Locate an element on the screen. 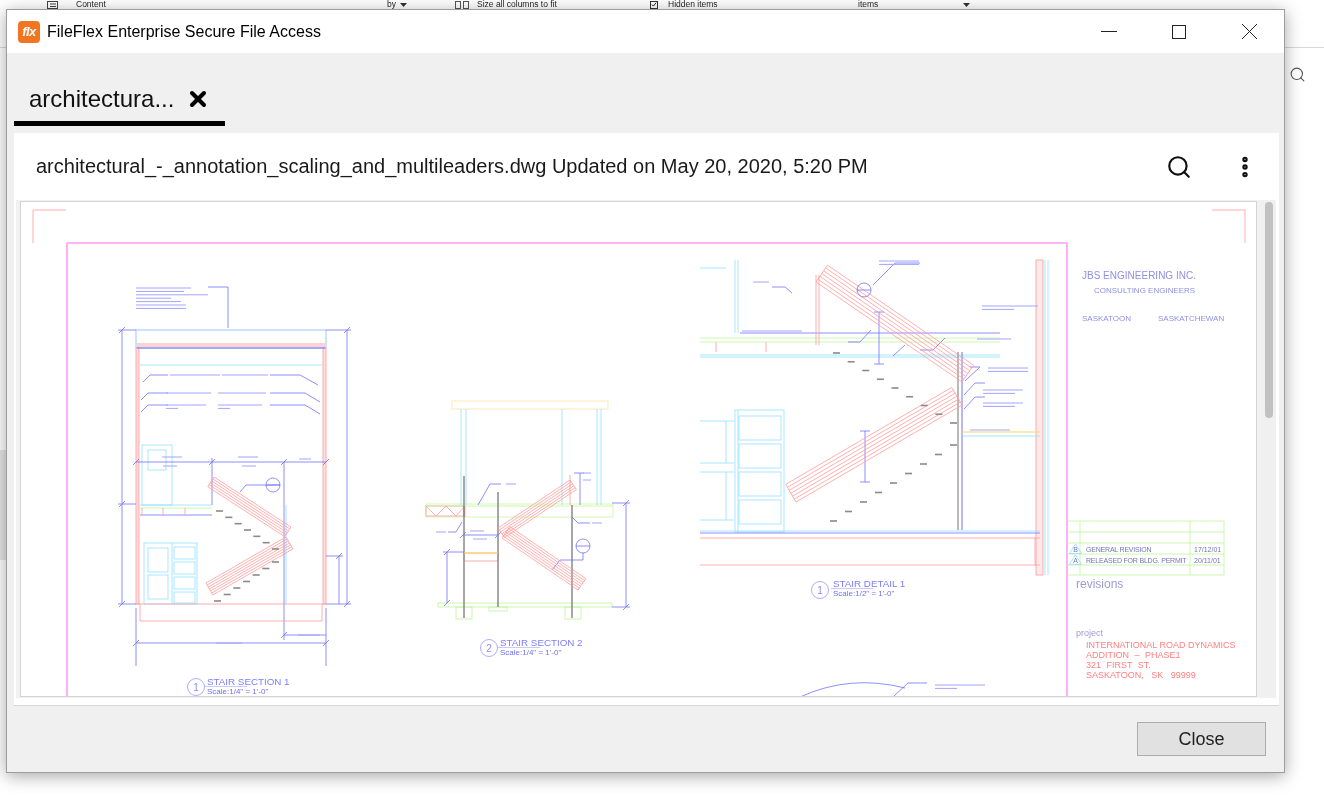  project-address-line: ADDITION – PHASE1 is located at coordinates (1133, 655).